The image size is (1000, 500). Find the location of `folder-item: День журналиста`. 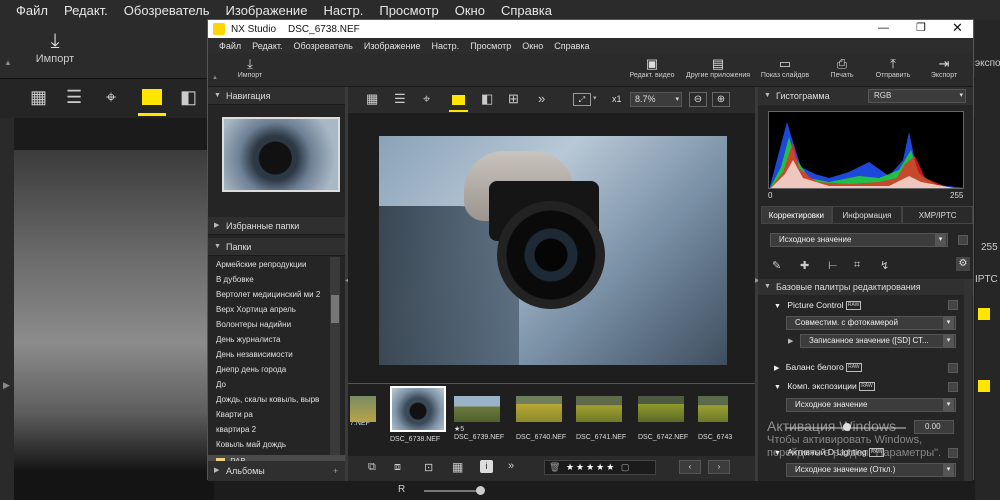

folder-item: День журналиста is located at coordinates (268, 339).